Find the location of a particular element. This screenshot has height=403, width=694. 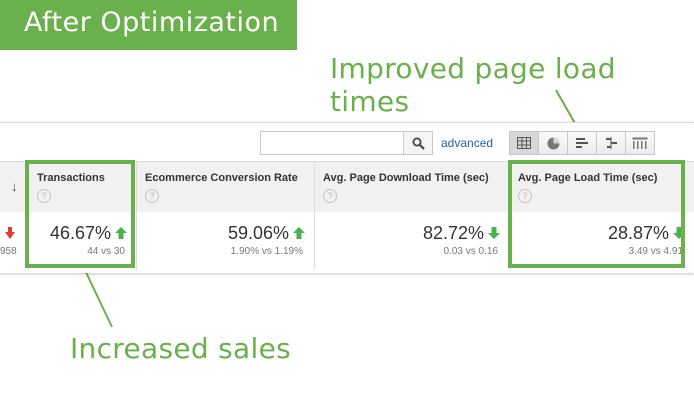

comparison-values: 0.03 vs 0.16 is located at coordinates (470, 251).